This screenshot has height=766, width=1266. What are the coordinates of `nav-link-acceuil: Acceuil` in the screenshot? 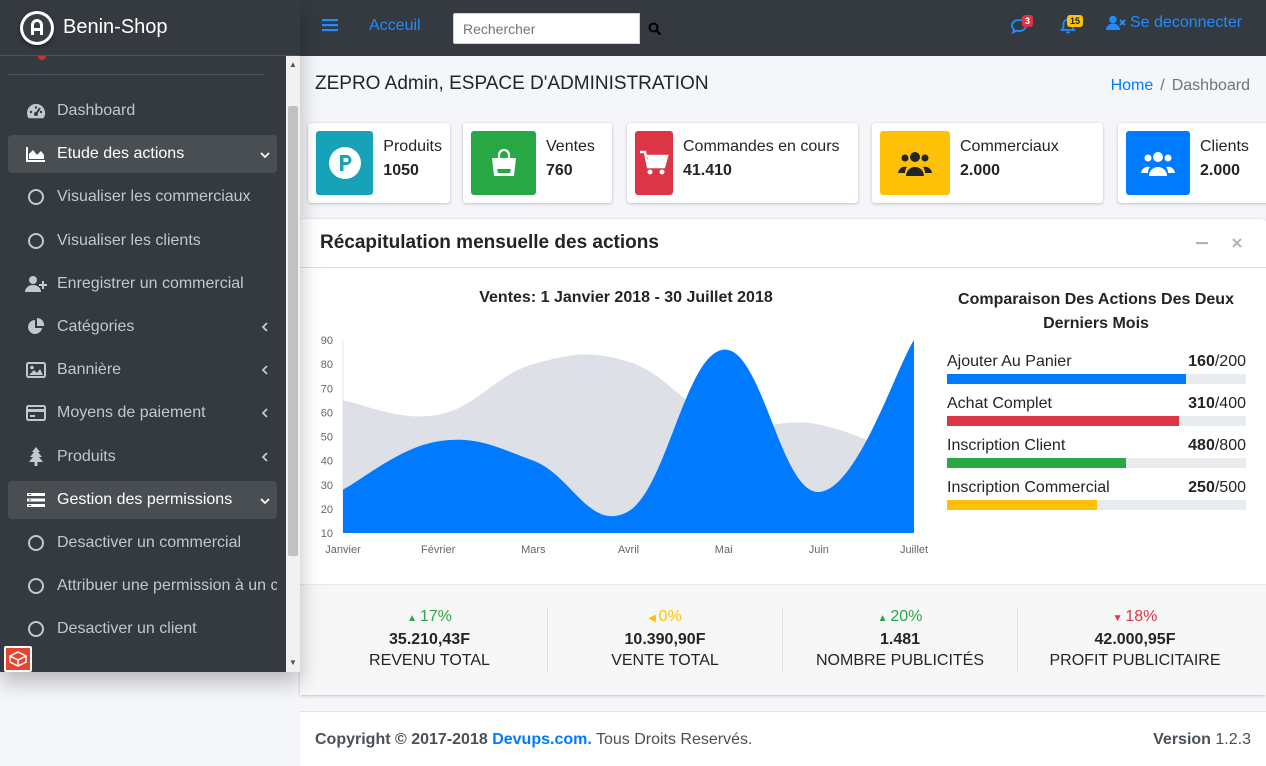 It's located at (395, 26).